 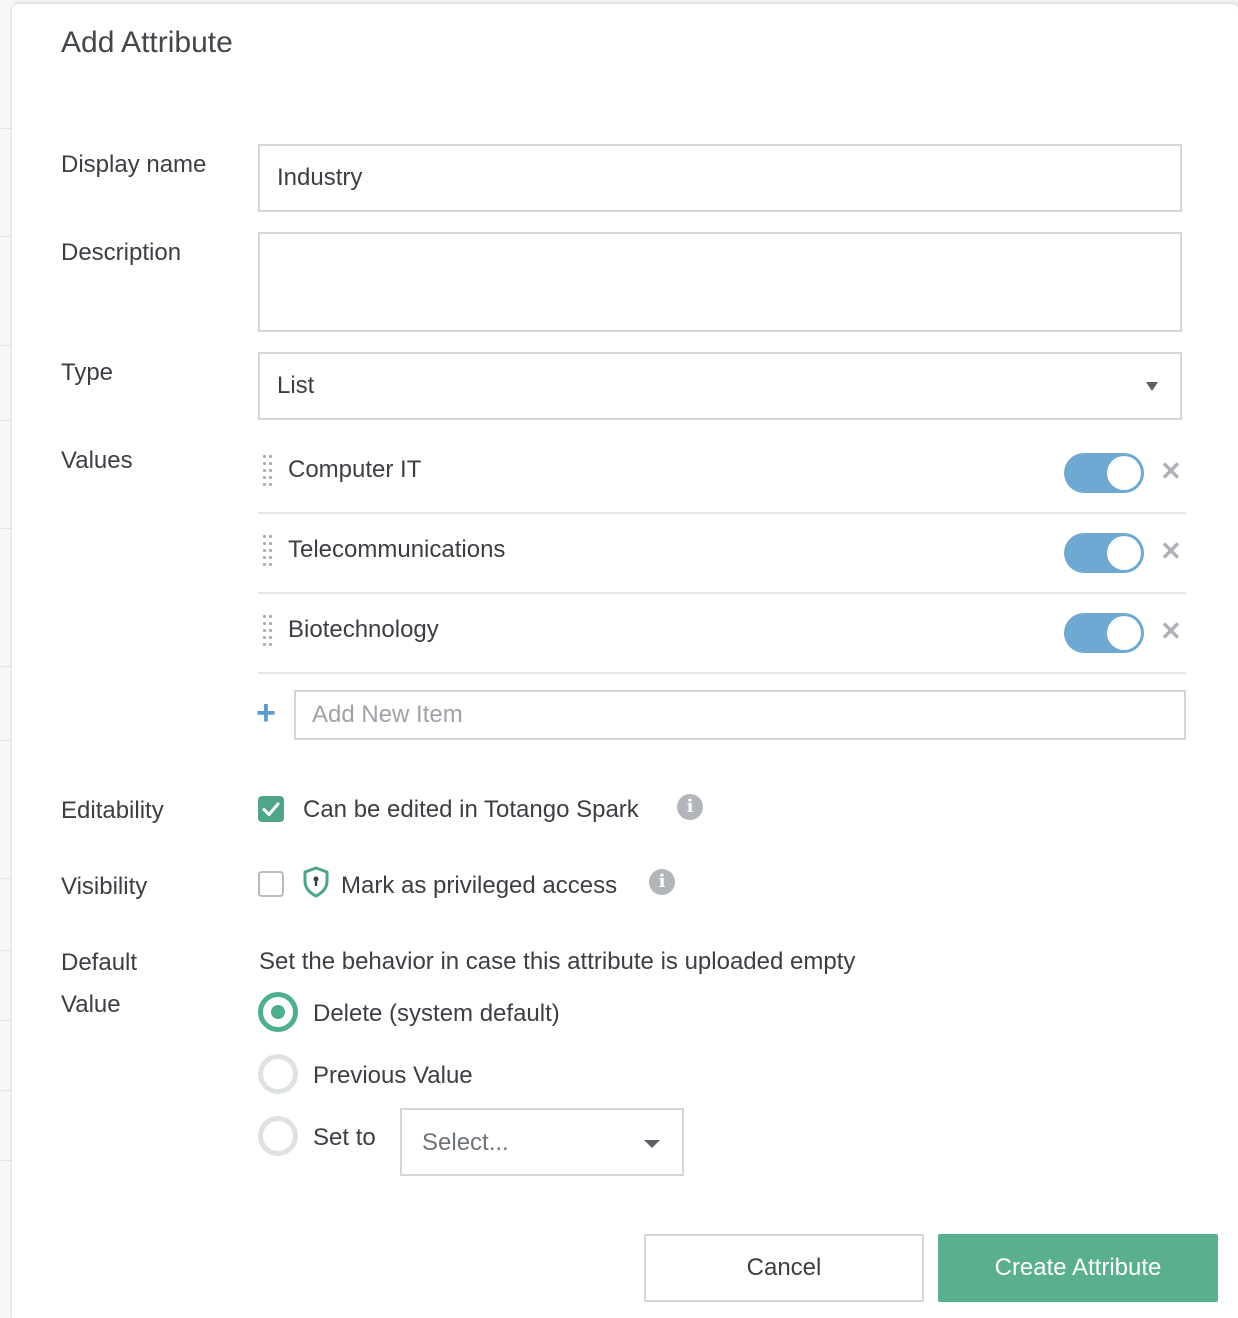 I want to click on cancel-button: Cancel, so click(x=784, y=1268).